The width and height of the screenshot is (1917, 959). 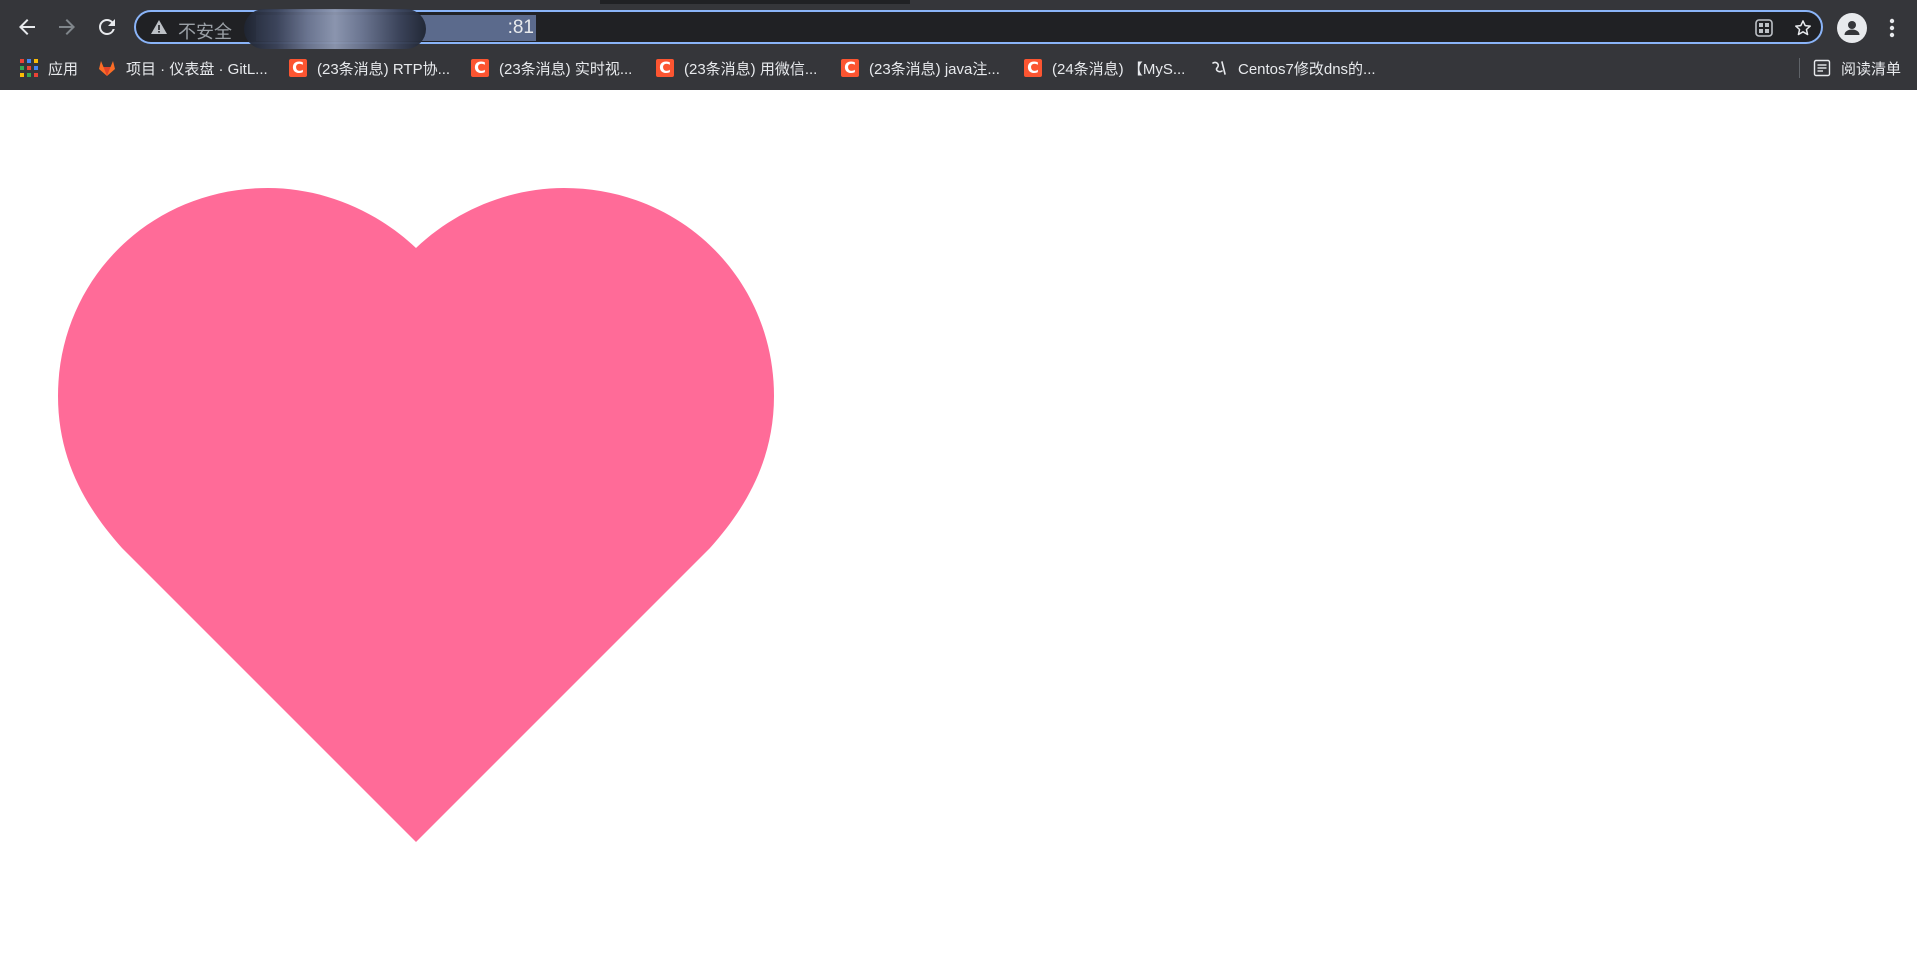 I want to click on star-icon, so click(x=1803, y=28).